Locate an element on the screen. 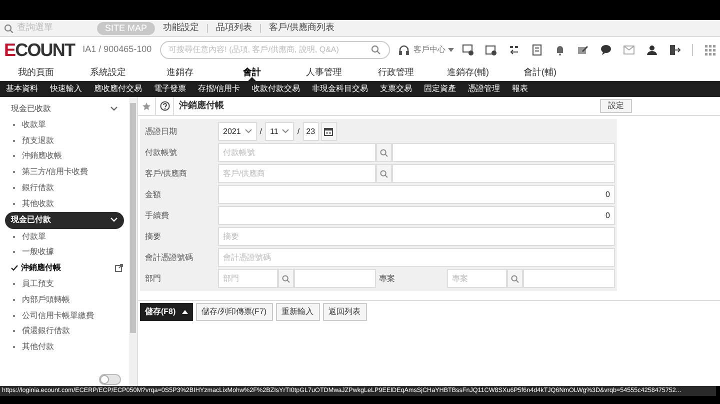  field-label: 付款帳號 is located at coordinates (161, 152).